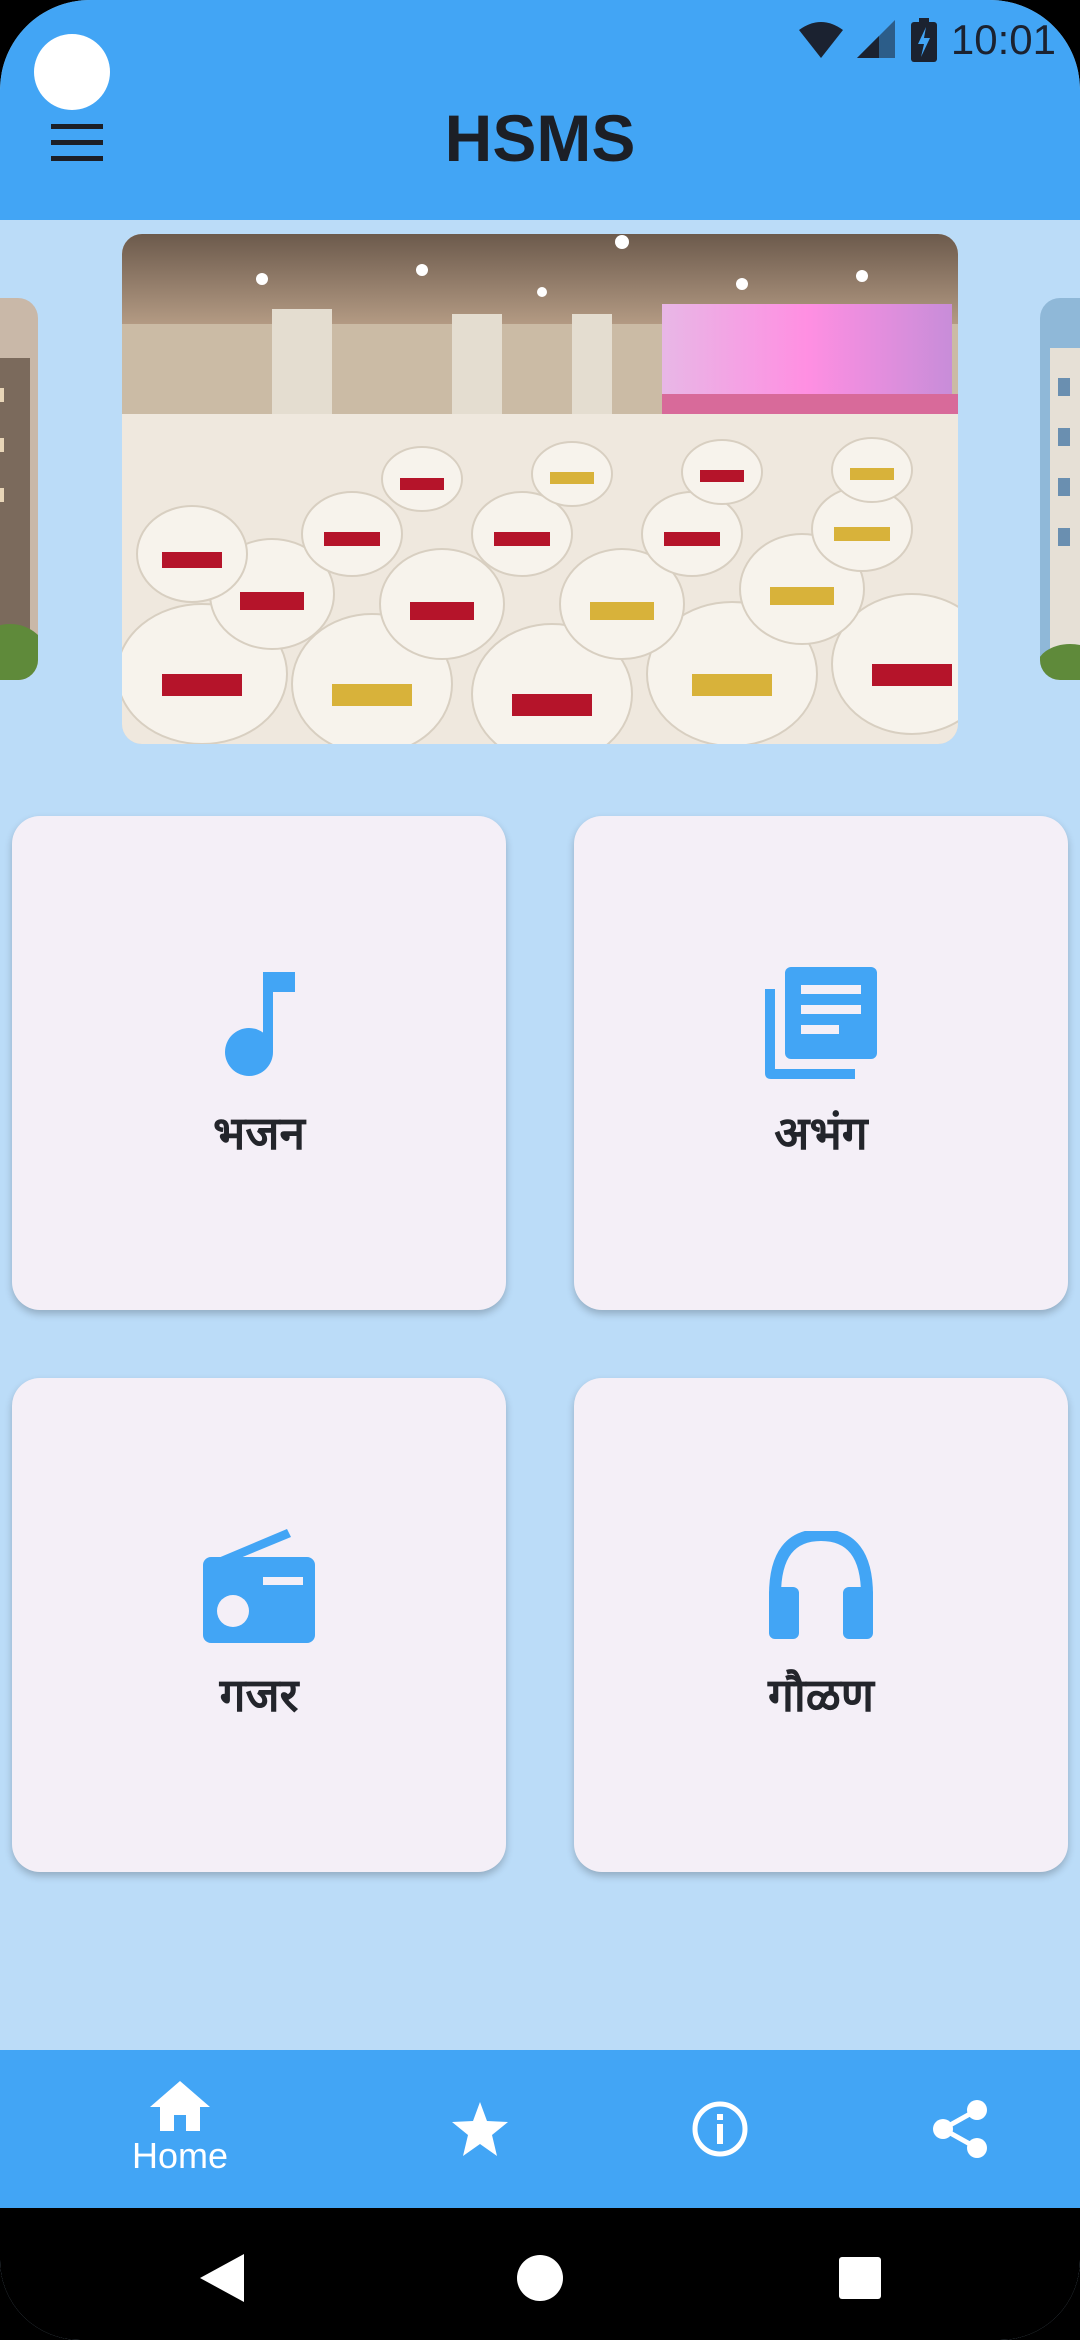  What do you see at coordinates (821, 1585) in the screenshot?
I see `headphones-icon` at bounding box center [821, 1585].